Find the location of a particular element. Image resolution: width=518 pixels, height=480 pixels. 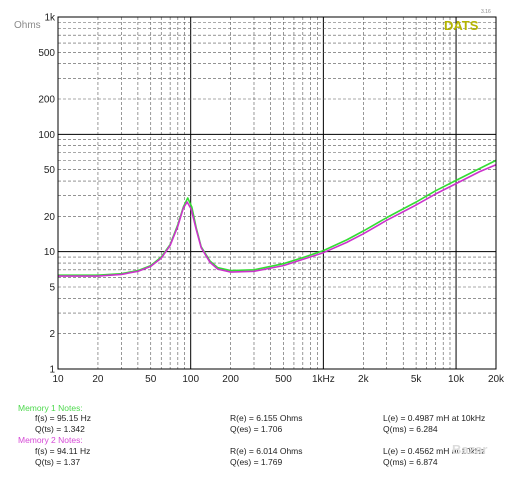

y-tick-label: 100 is located at coordinates (46, 135).